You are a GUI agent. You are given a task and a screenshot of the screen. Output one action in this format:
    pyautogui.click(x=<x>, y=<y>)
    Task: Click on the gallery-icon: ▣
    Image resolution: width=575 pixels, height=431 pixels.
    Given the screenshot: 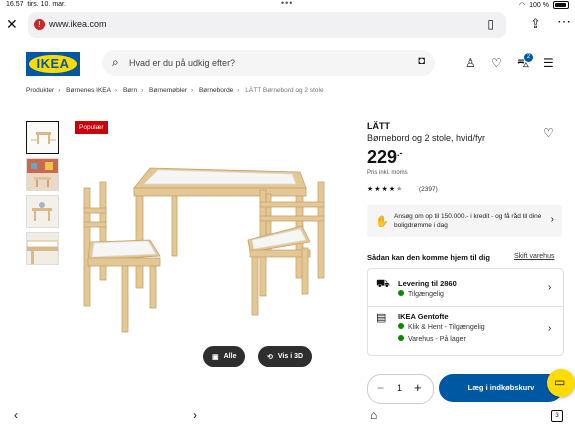 What is the action you would take?
    pyautogui.click(x=215, y=357)
    